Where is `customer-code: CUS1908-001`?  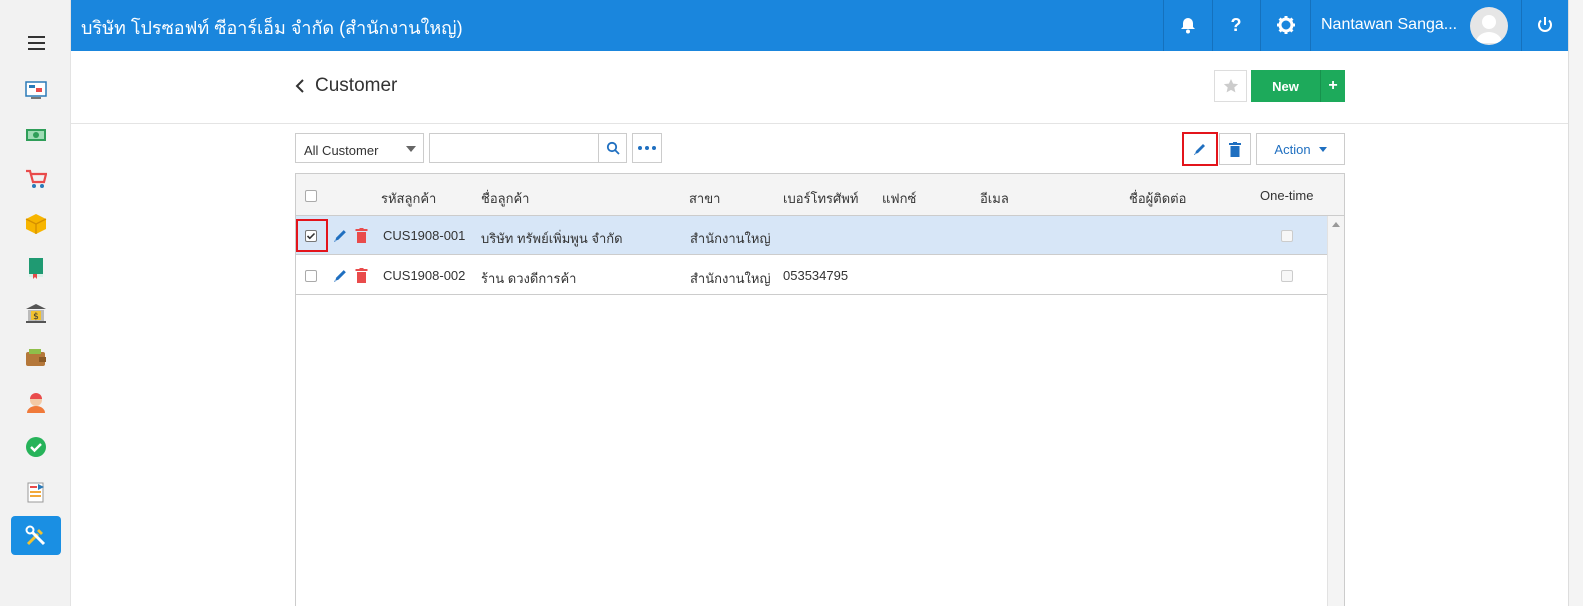 customer-code: CUS1908-001 is located at coordinates (424, 235).